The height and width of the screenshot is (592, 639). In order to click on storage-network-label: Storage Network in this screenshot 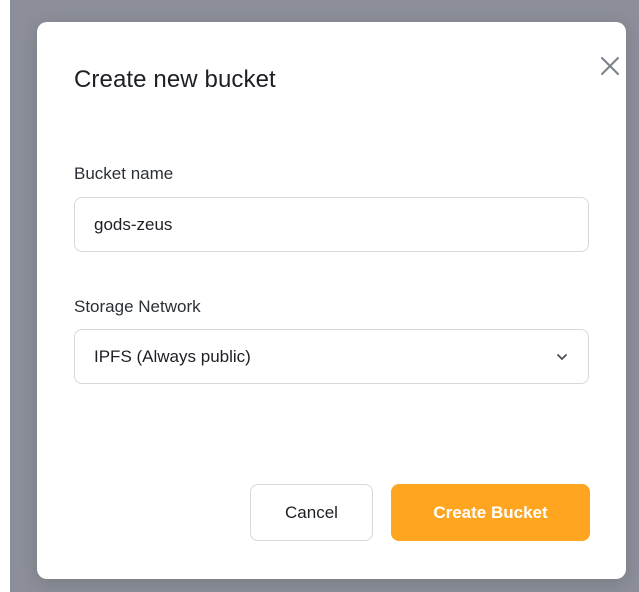, I will do `click(137, 306)`.